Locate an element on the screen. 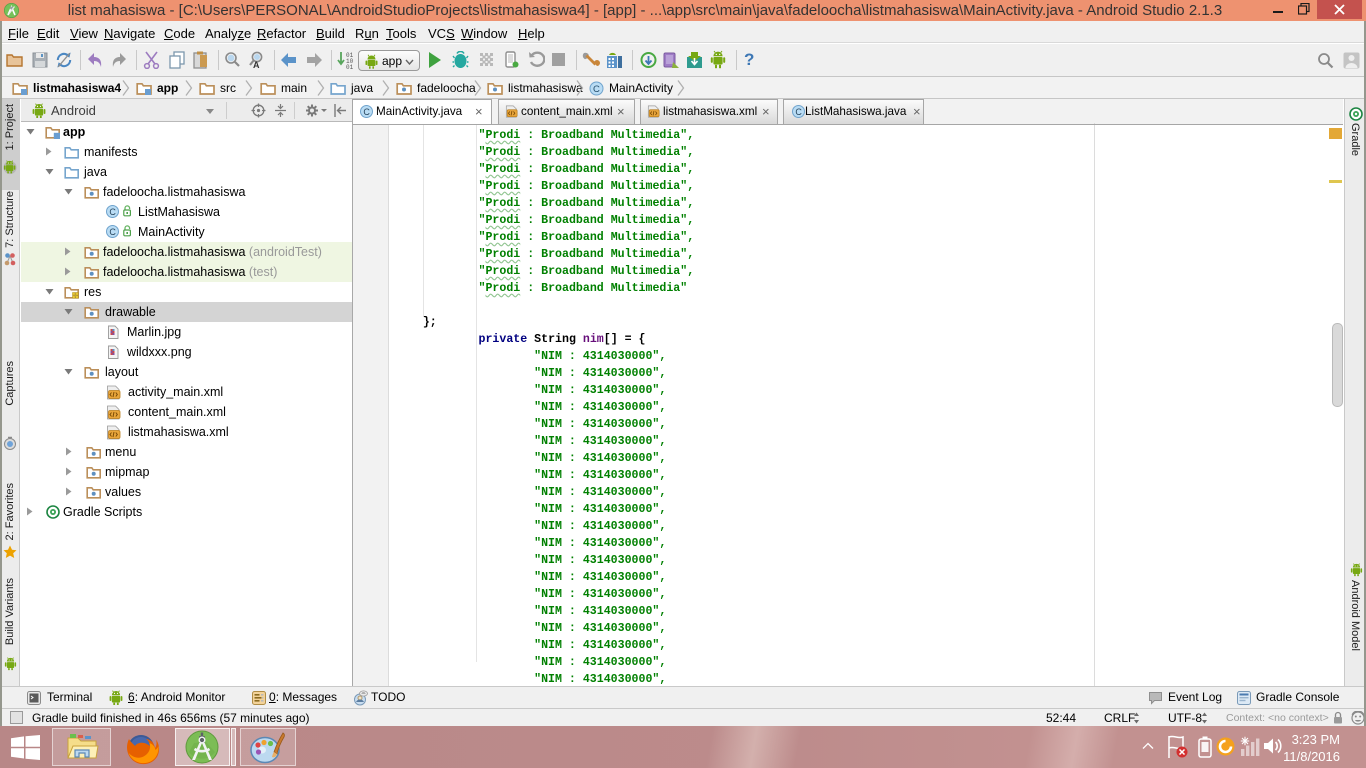  svg-text: 01 is located at coordinates (350, 66).